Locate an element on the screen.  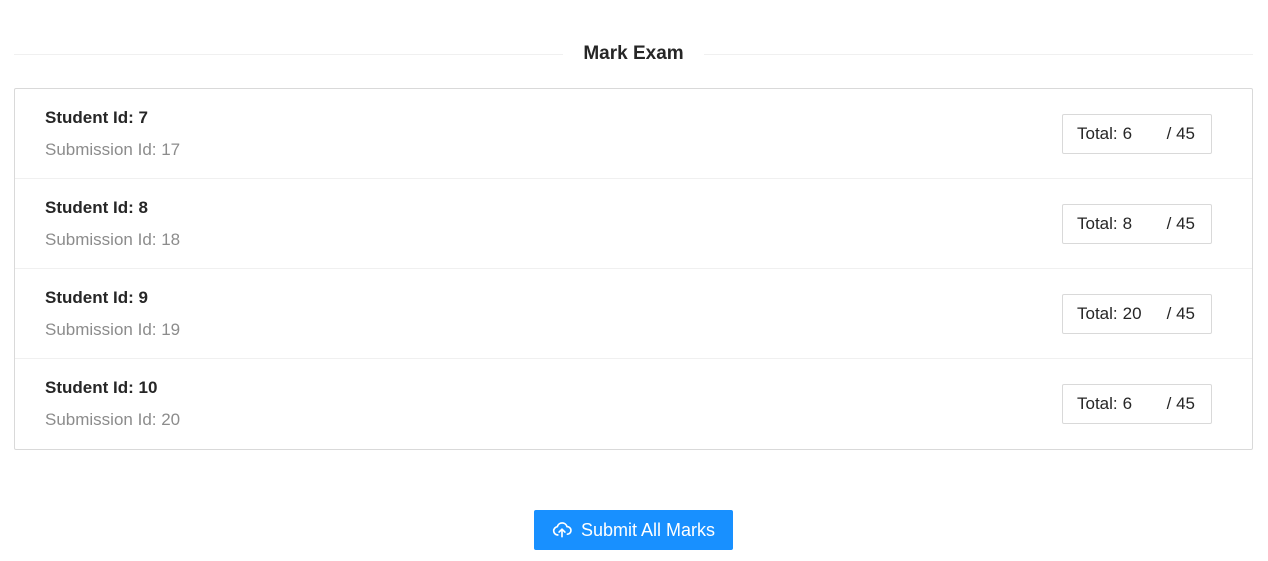
total-score-field: Total: 8 / 45 is located at coordinates (1137, 224).